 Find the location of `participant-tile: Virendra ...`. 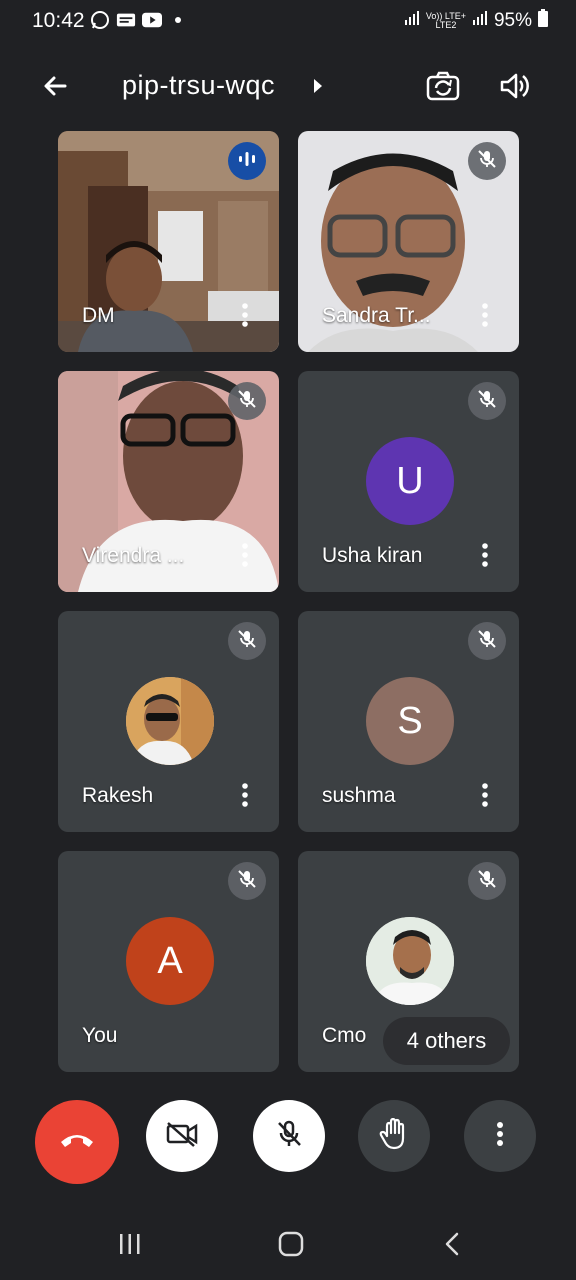

participant-tile: Virendra ... is located at coordinates (168, 481).